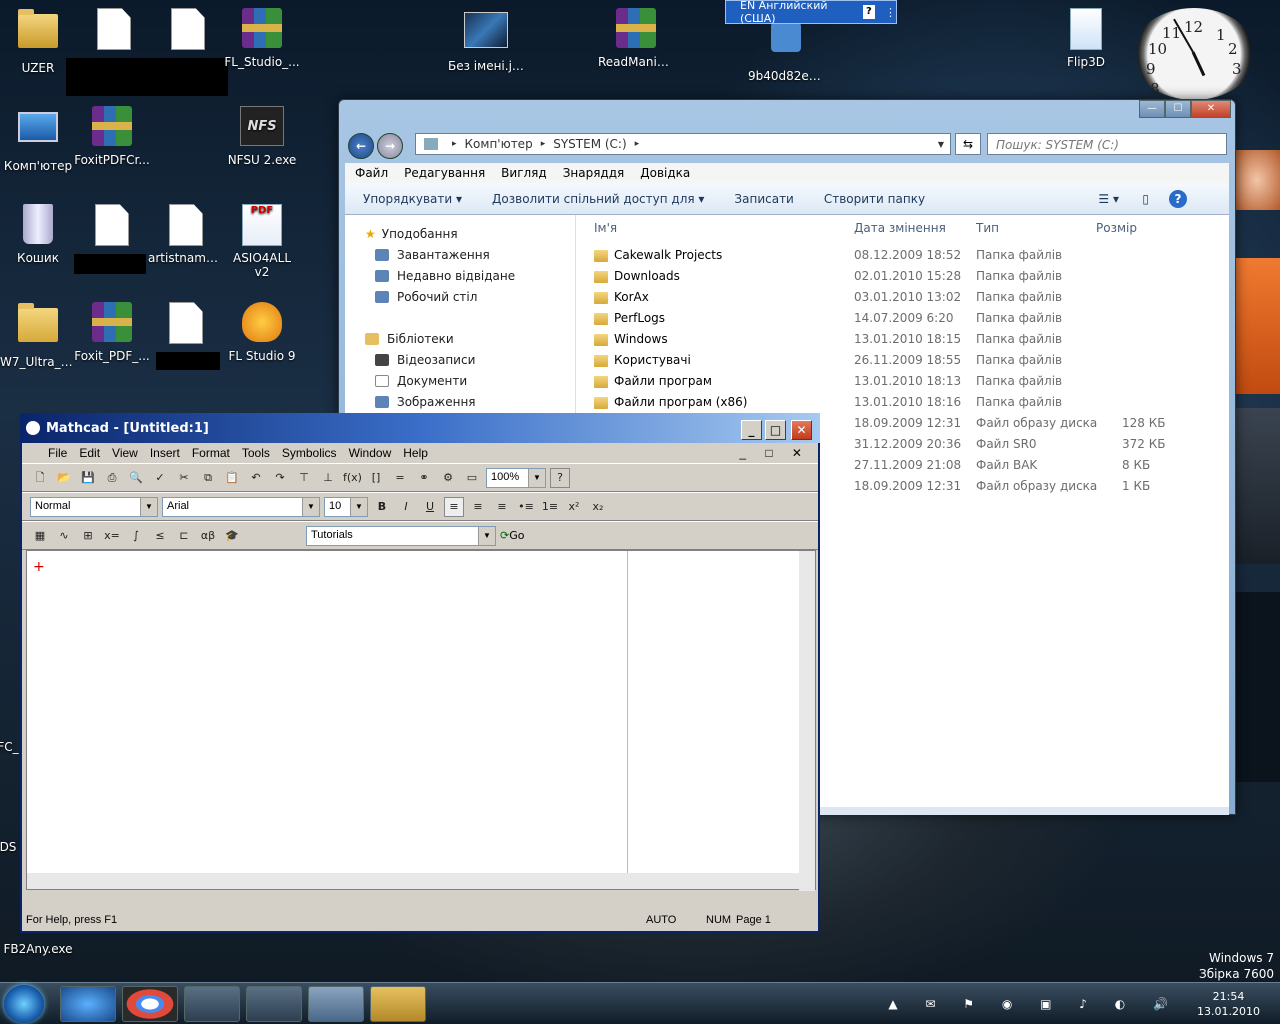 The width and height of the screenshot is (1280, 1024). Describe the element at coordinates (88, 1004) in the screenshot. I see `internet-explorer-icon` at that location.